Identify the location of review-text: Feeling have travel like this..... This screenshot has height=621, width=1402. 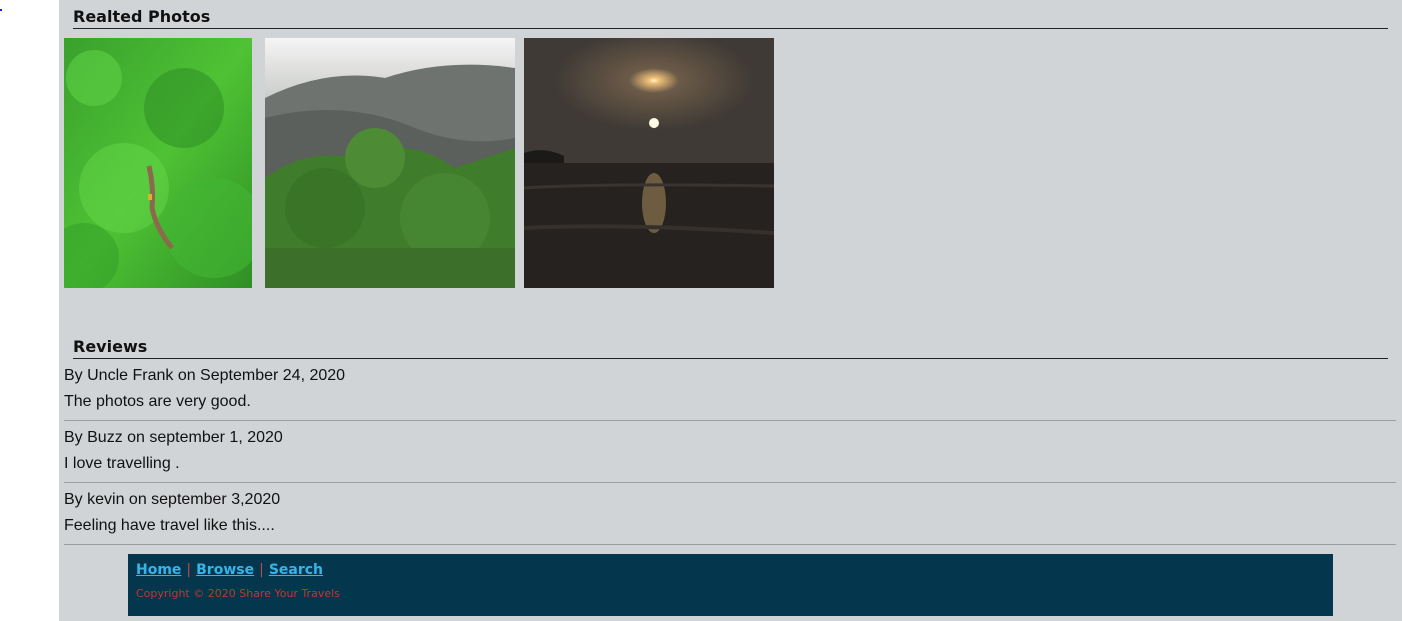
(169, 525).